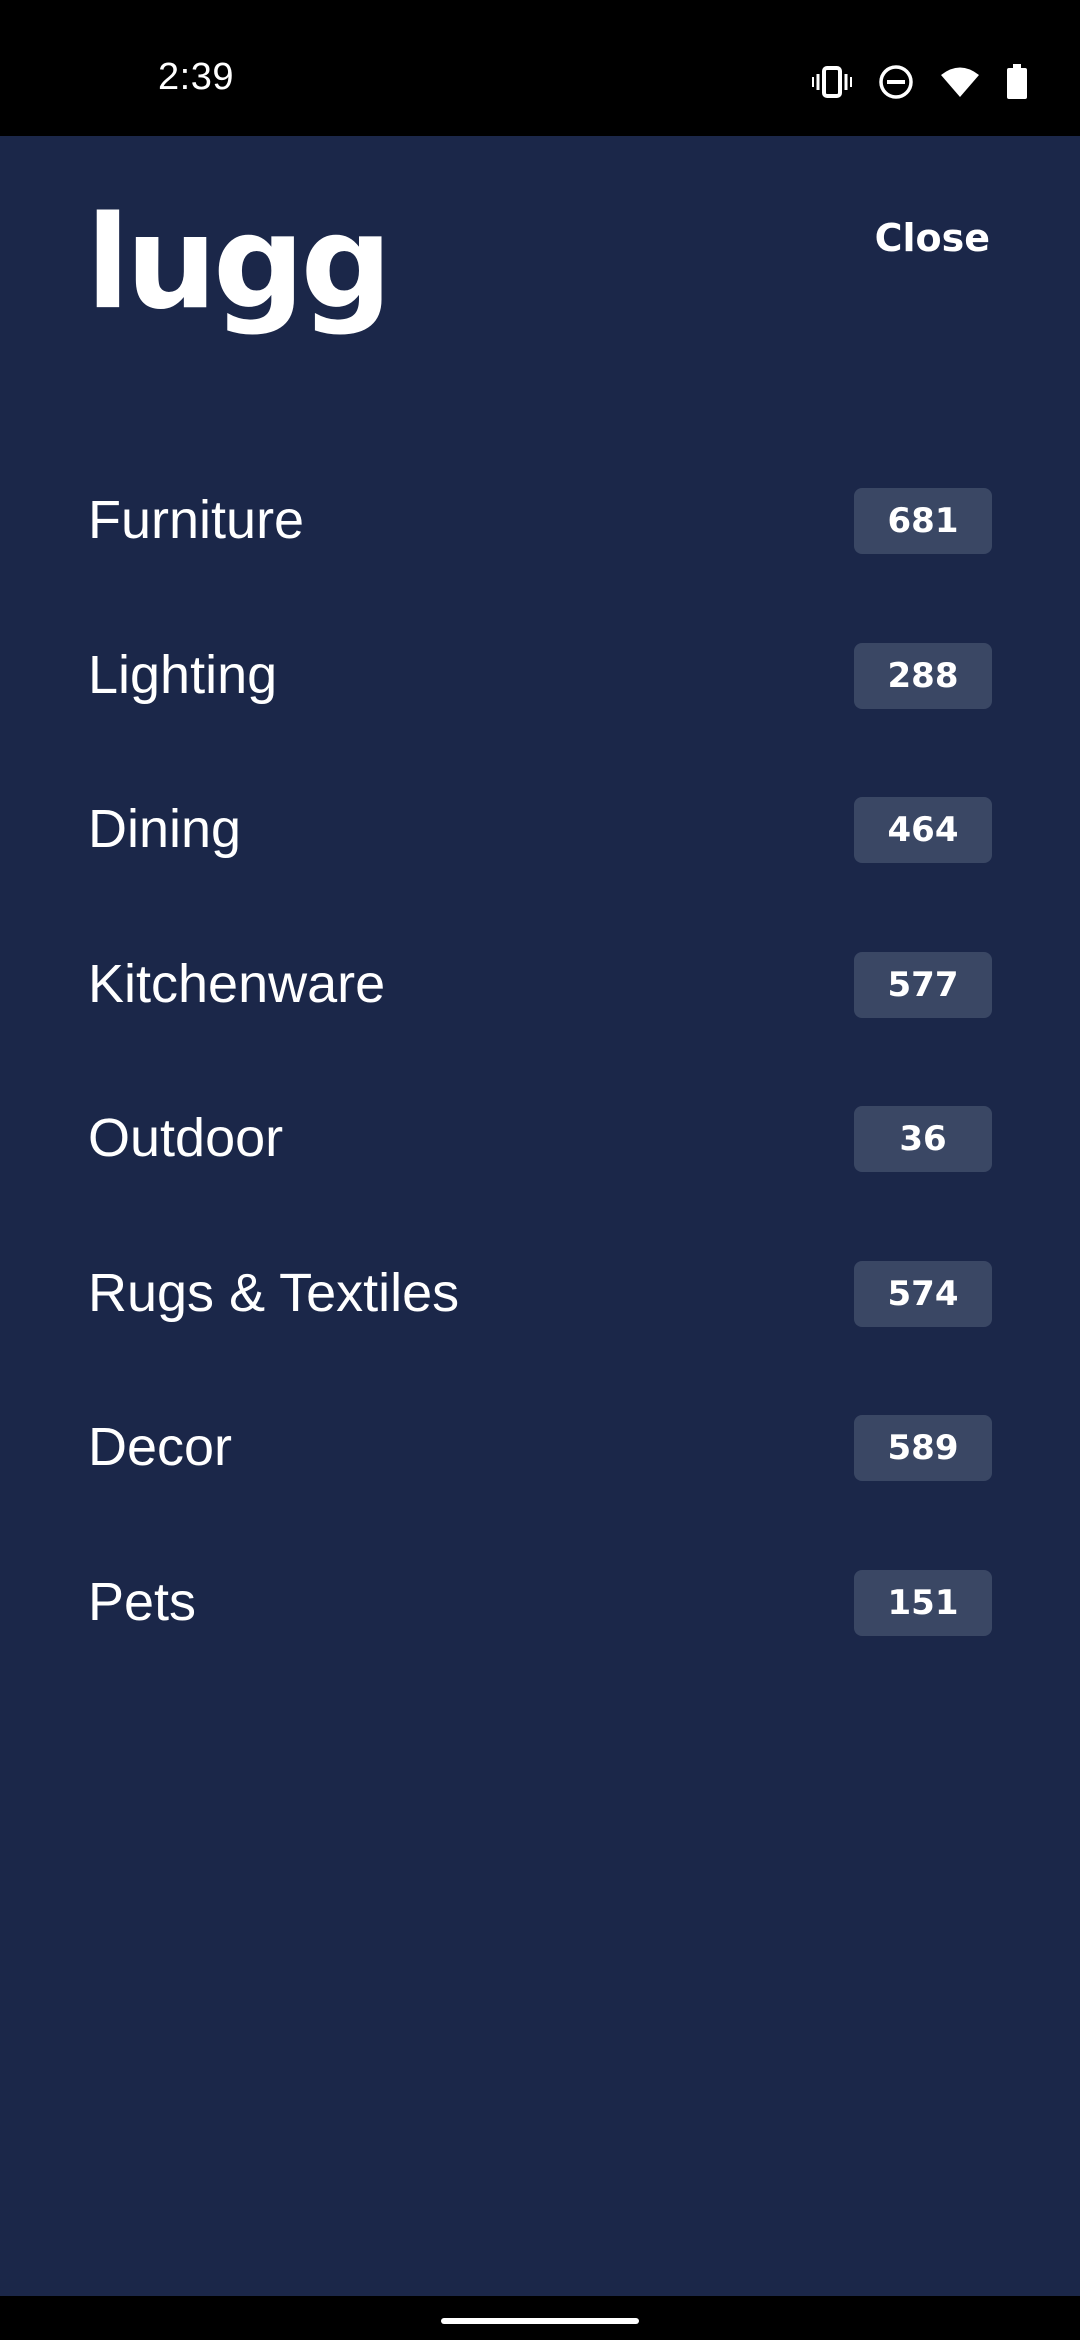  What do you see at coordinates (196, 77) in the screenshot?
I see `status-time: 2:39` at bounding box center [196, 77].